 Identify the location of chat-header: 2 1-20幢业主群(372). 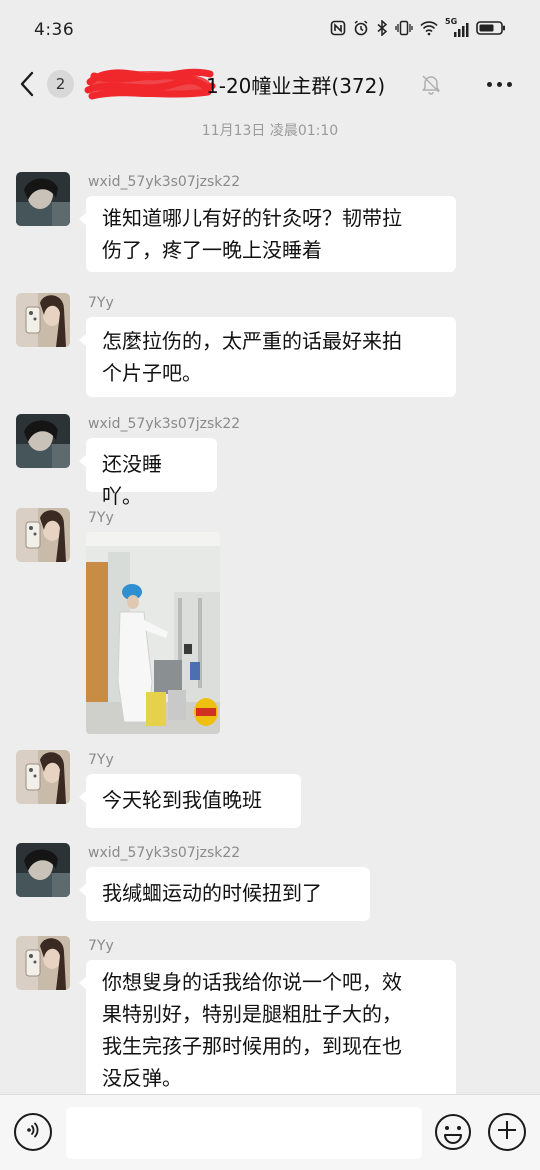
(270, 84).